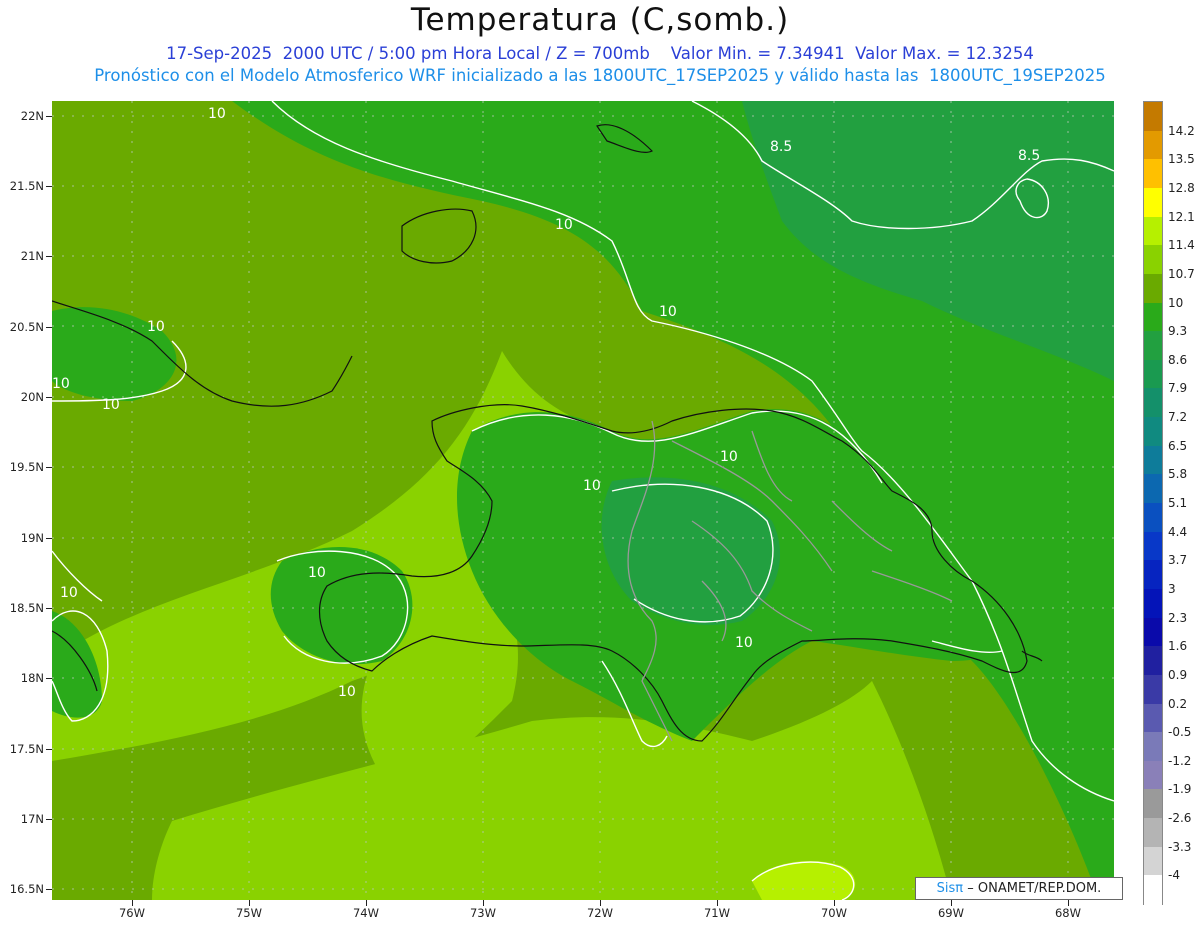 The width and height of the screenshot is (1200, 927). Describe the element at coordinates (834, 913) in the screenshot. I see `lon-label: 70W` at that location.